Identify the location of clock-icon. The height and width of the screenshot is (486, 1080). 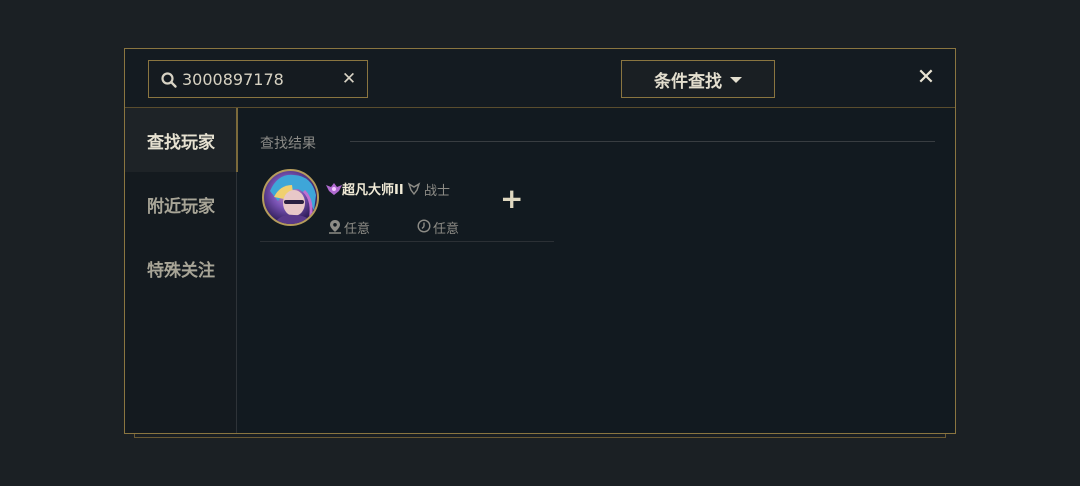
(424, 226).